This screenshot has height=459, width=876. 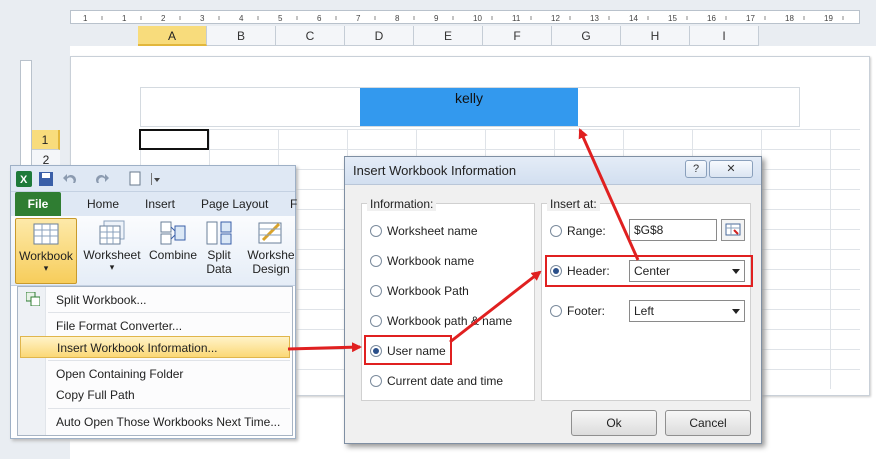 What do you see at coordinates (495, 307) in the screenshot?
I see `arrow-username-to-header` at bounding box center [495, 307].